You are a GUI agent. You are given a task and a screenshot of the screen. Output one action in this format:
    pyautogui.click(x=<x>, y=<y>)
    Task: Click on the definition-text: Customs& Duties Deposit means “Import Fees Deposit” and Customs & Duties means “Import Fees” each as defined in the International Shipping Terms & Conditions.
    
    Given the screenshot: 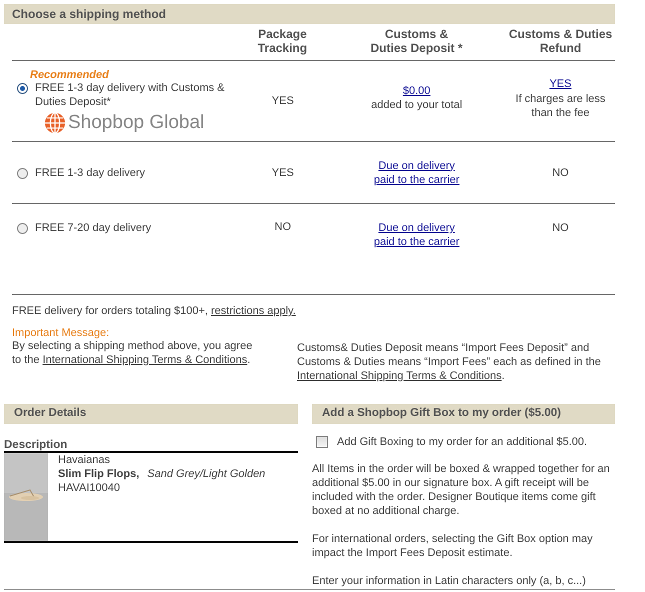 What is the action you would take?
    pyautogui.click(x=449, y=362)
    